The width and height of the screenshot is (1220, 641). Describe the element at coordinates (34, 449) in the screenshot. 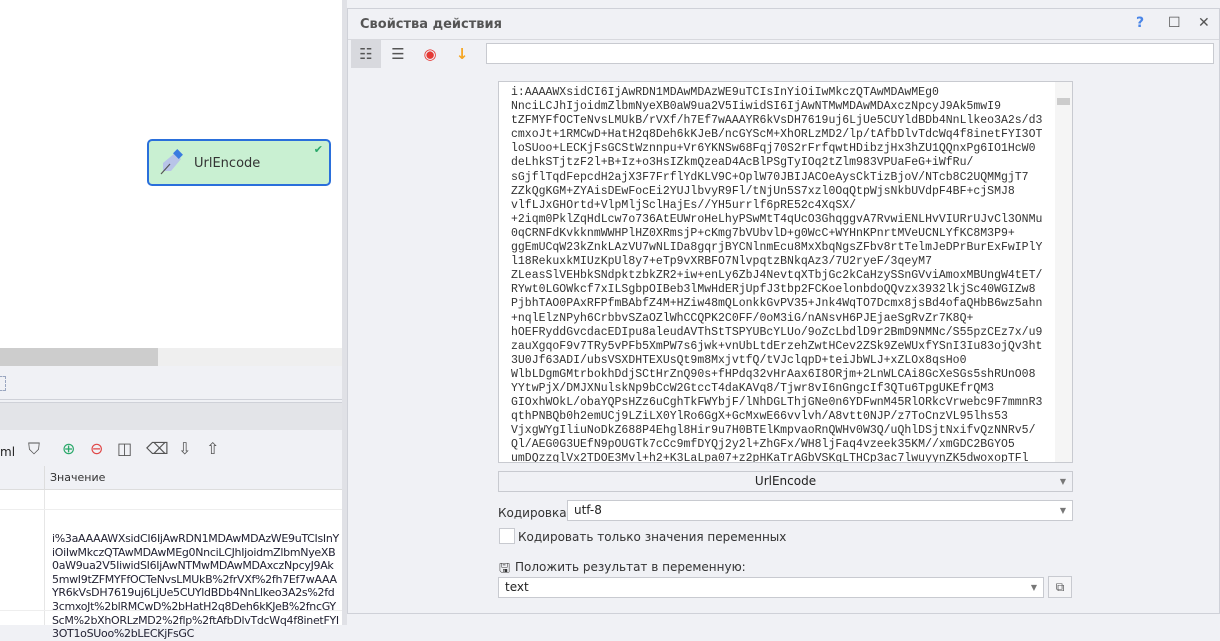

I see `filter-icon: ⛉` at that location.